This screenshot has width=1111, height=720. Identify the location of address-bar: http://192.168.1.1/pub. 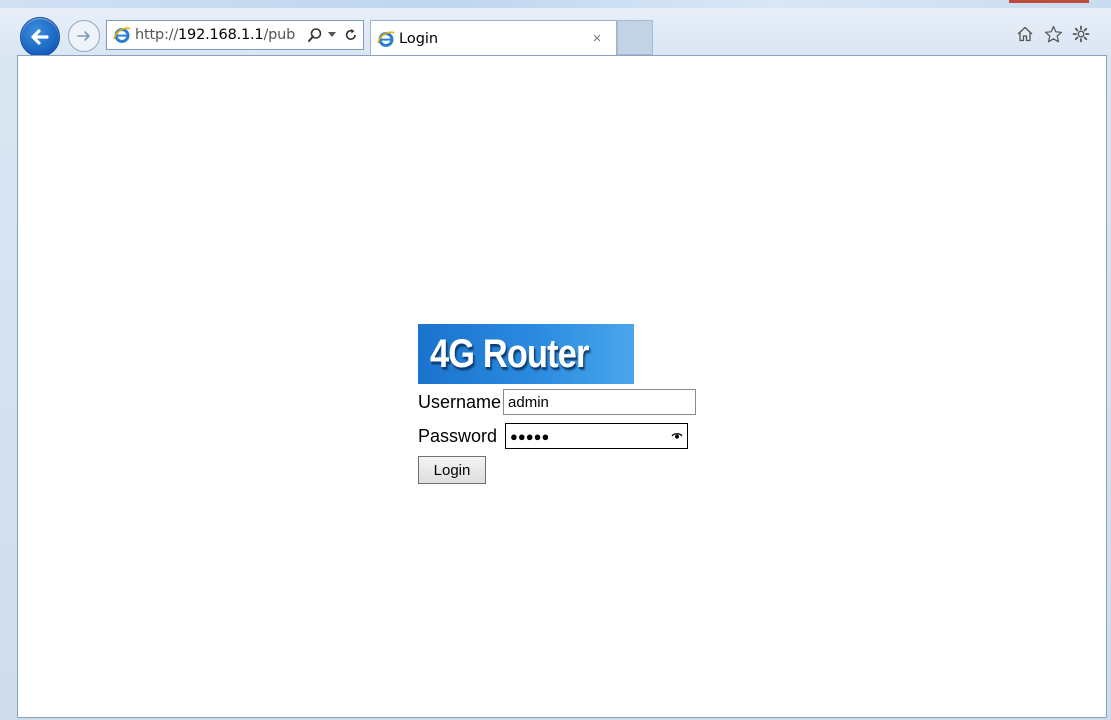
(235, 35).